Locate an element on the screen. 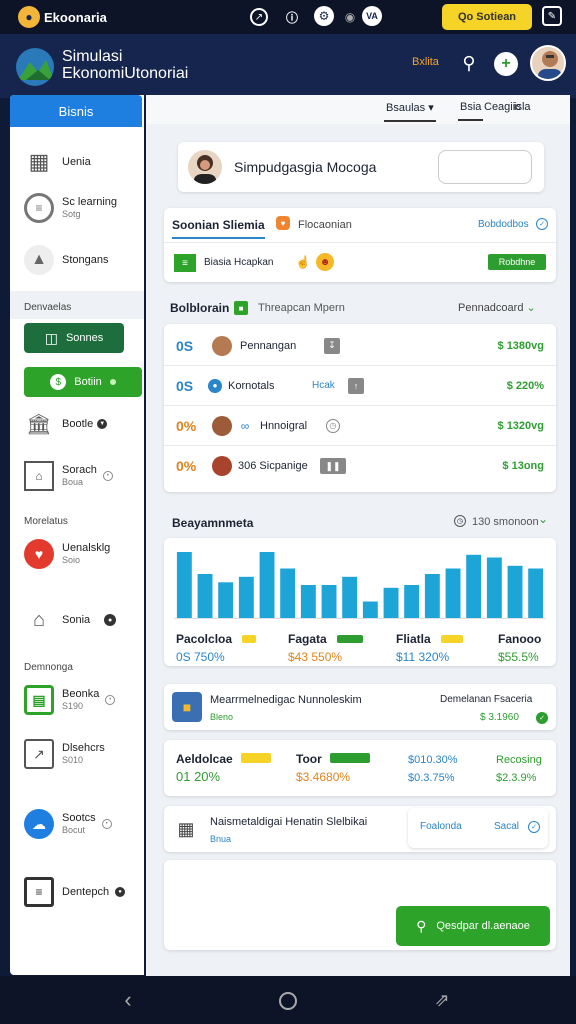 This screenshot has width=576, height=1024. list-dropdown: Pennadcoard ⌄ is located at coordinates (497, 307).